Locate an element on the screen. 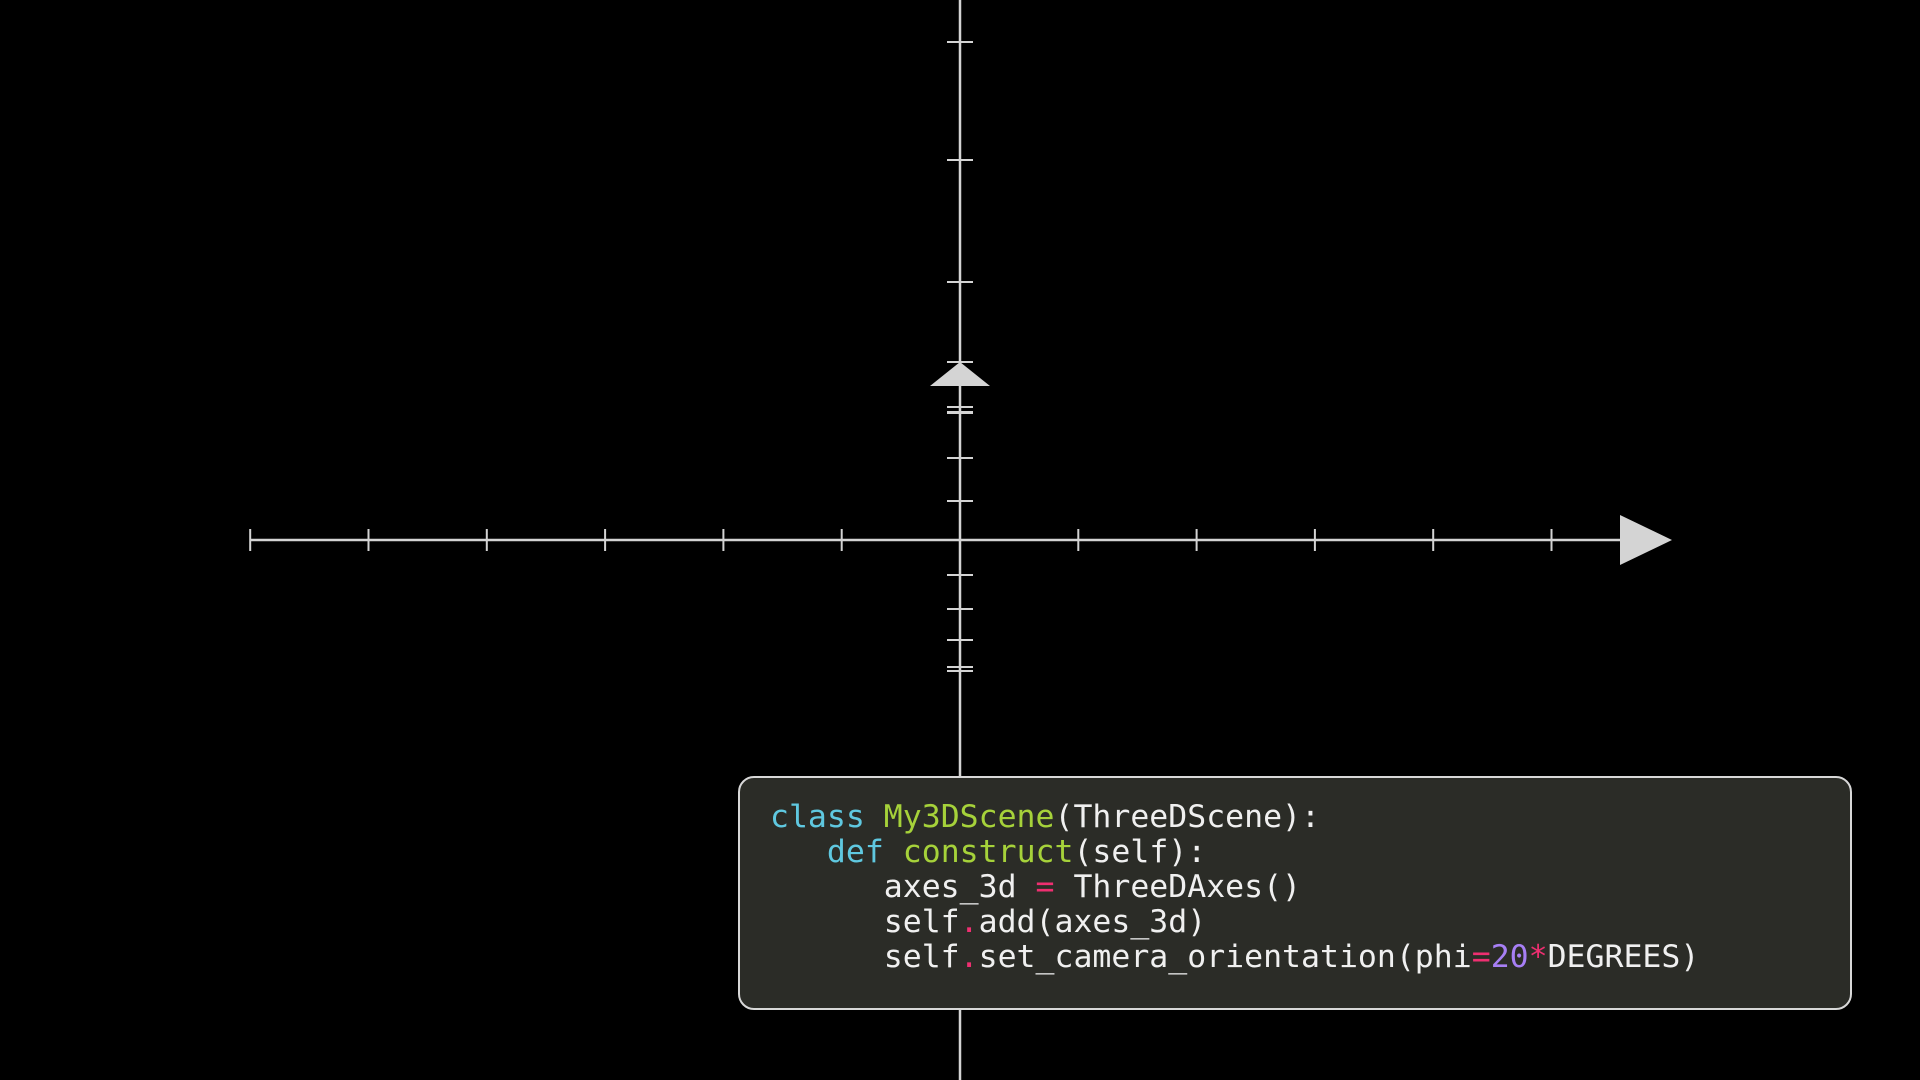 The image size is (1920, 1080). code-line: def construct(self): is located at coordinates (1234, 852).